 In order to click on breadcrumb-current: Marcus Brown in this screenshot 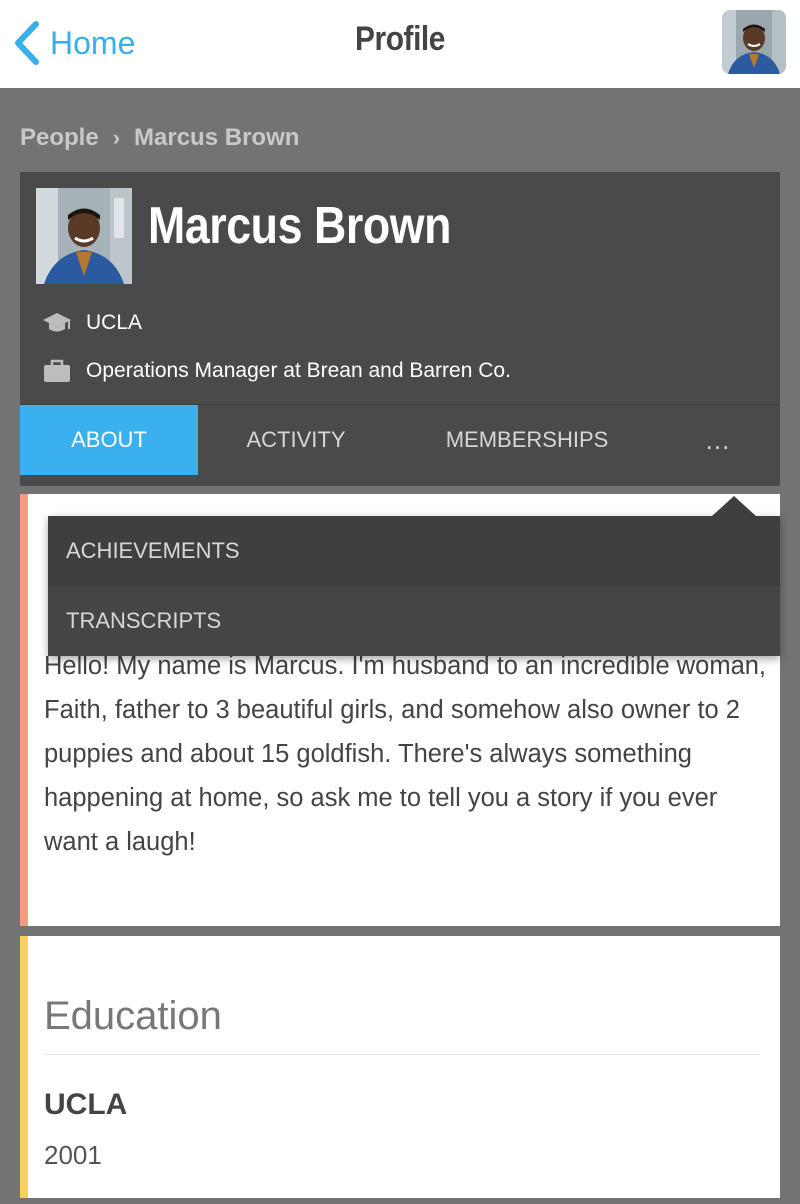, I will do `click(217, 137)`.